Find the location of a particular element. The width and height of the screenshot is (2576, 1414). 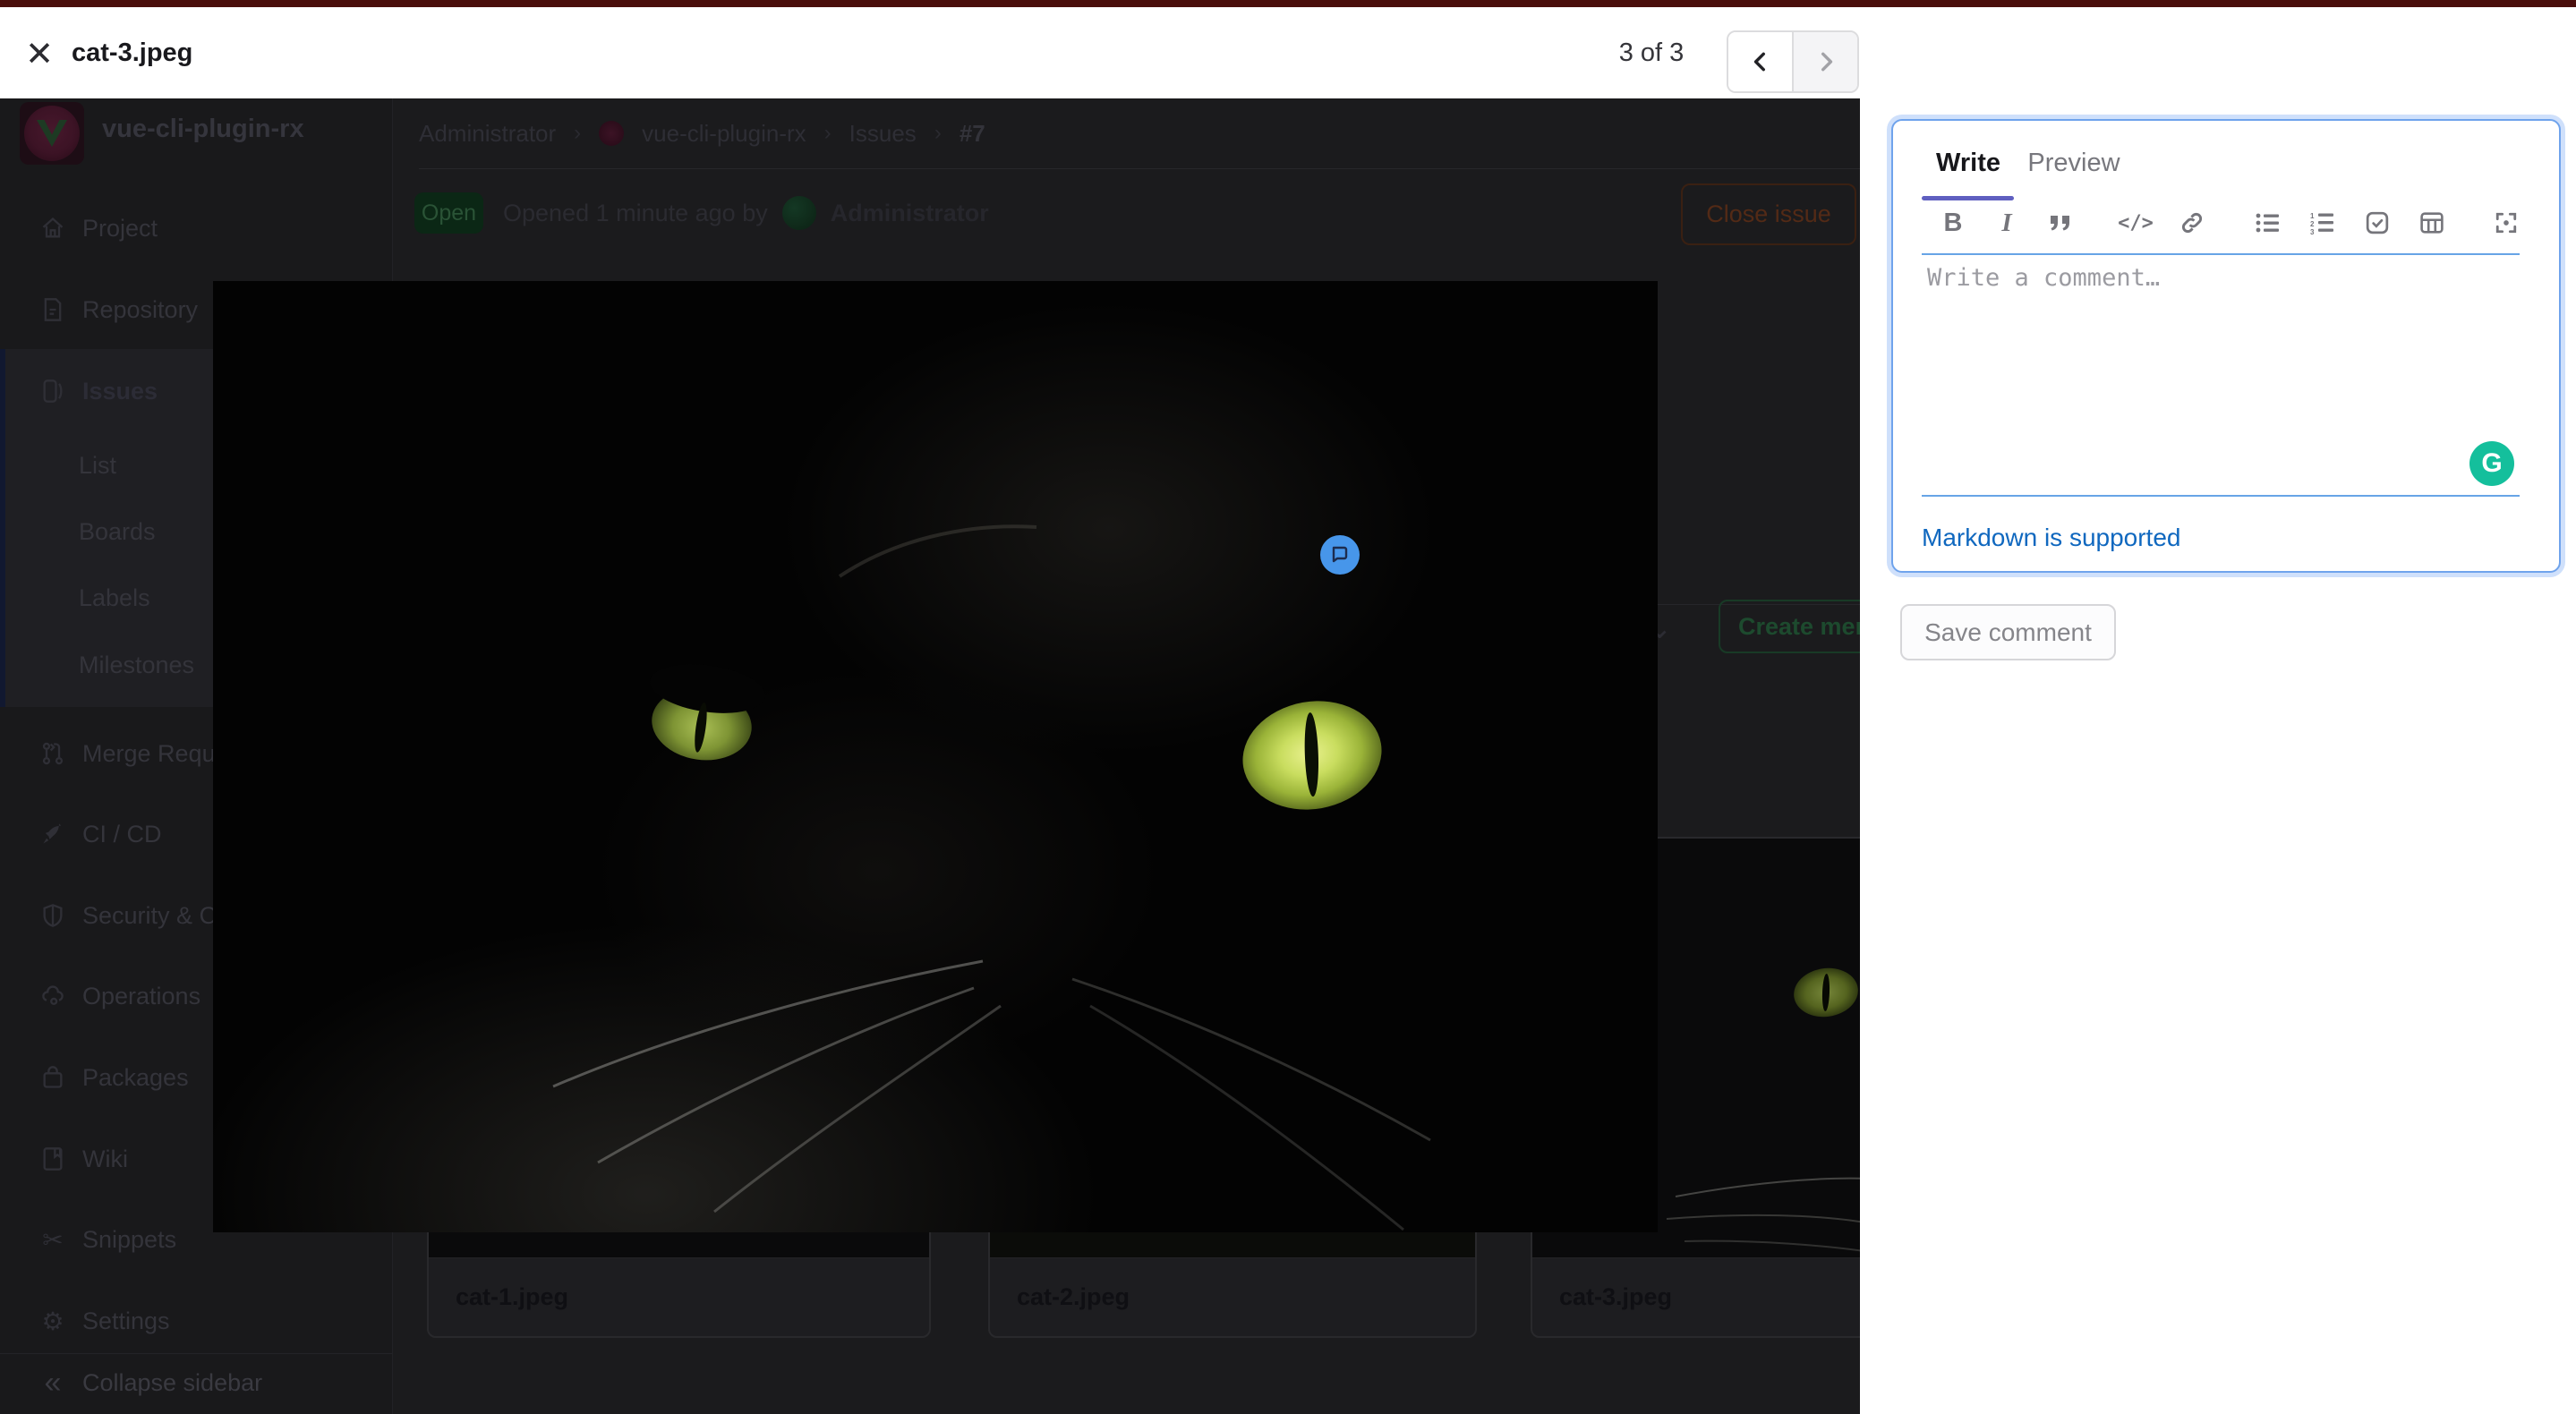

cloud-gear-icon is located at coordinates (52, 996).